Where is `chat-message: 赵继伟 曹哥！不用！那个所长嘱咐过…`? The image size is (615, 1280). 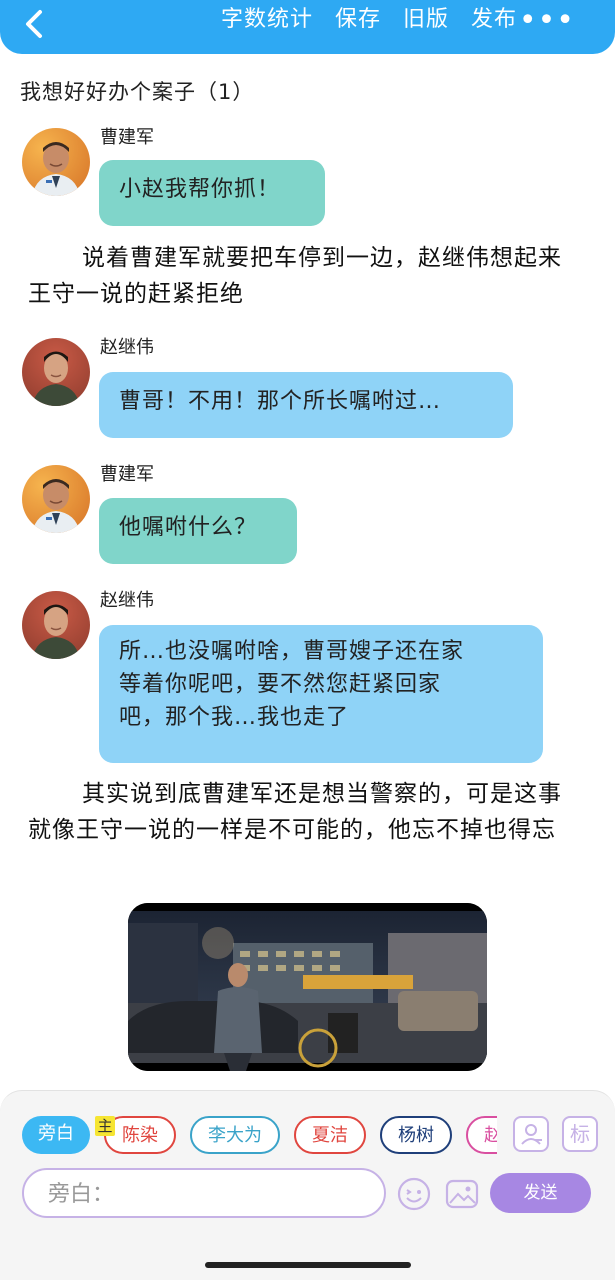 chat-message: 赵继伟 曹哥！不用！那个所长嘱咐过… is located at coordinates (302, 388).